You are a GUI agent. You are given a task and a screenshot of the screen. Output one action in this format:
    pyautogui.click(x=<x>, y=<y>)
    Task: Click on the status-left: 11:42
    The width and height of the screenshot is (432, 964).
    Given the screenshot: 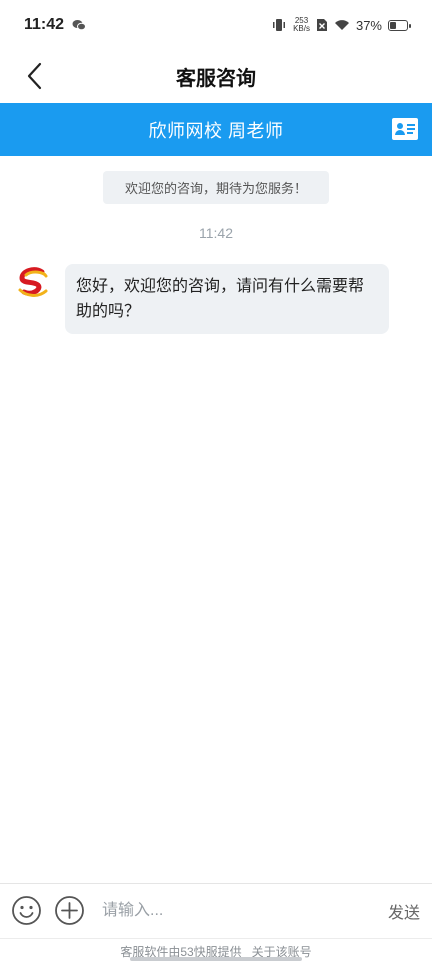 What is the action you would take?
    pyautogui.click(x=55, y=25)
    